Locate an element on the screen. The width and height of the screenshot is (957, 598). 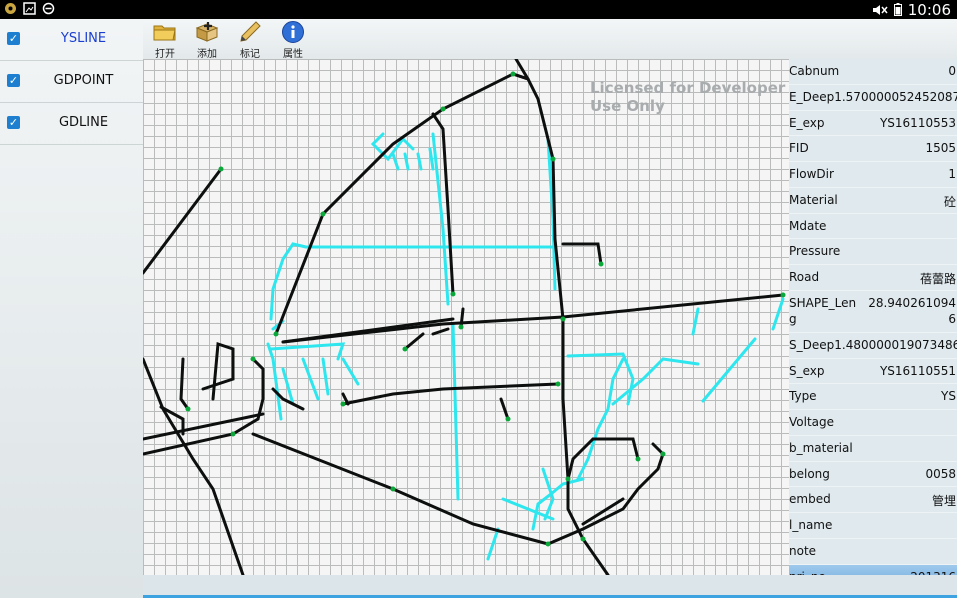
attr-row-mdate: Mdate is located at coordinates (873, 227).